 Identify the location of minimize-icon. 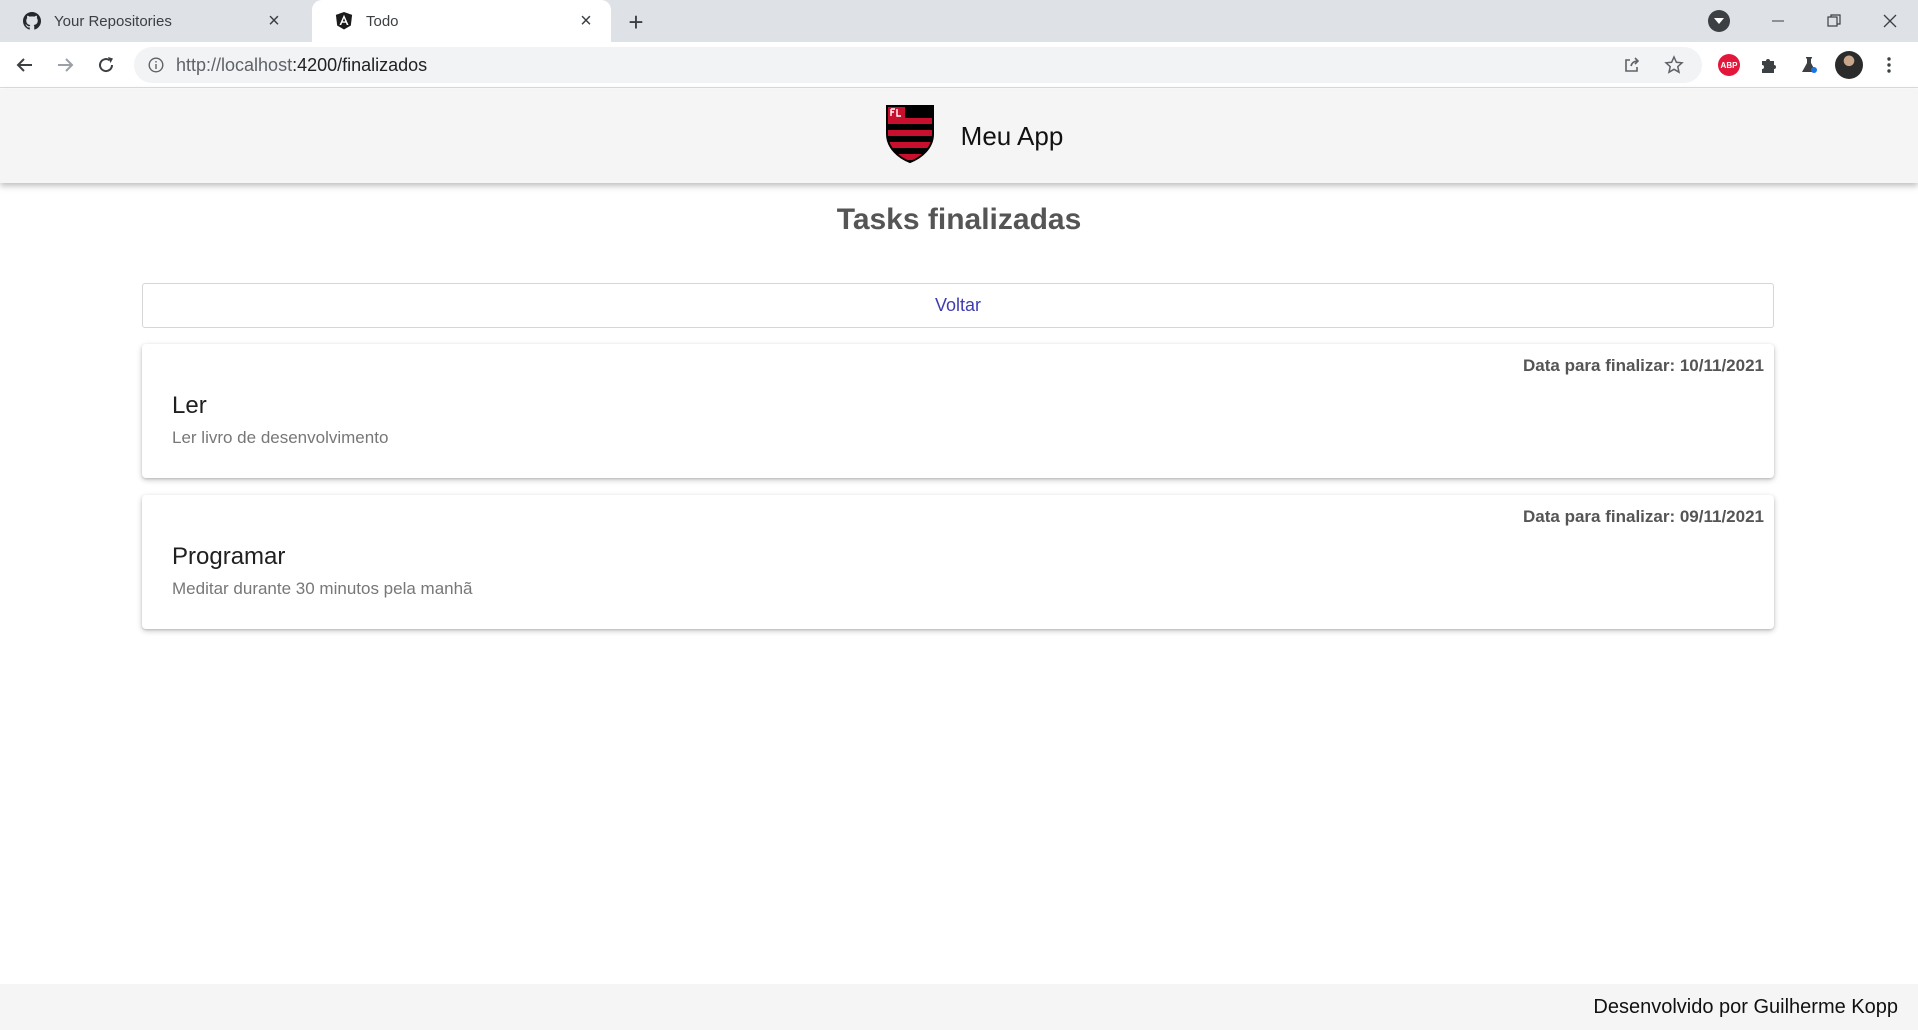
(1778, 21).